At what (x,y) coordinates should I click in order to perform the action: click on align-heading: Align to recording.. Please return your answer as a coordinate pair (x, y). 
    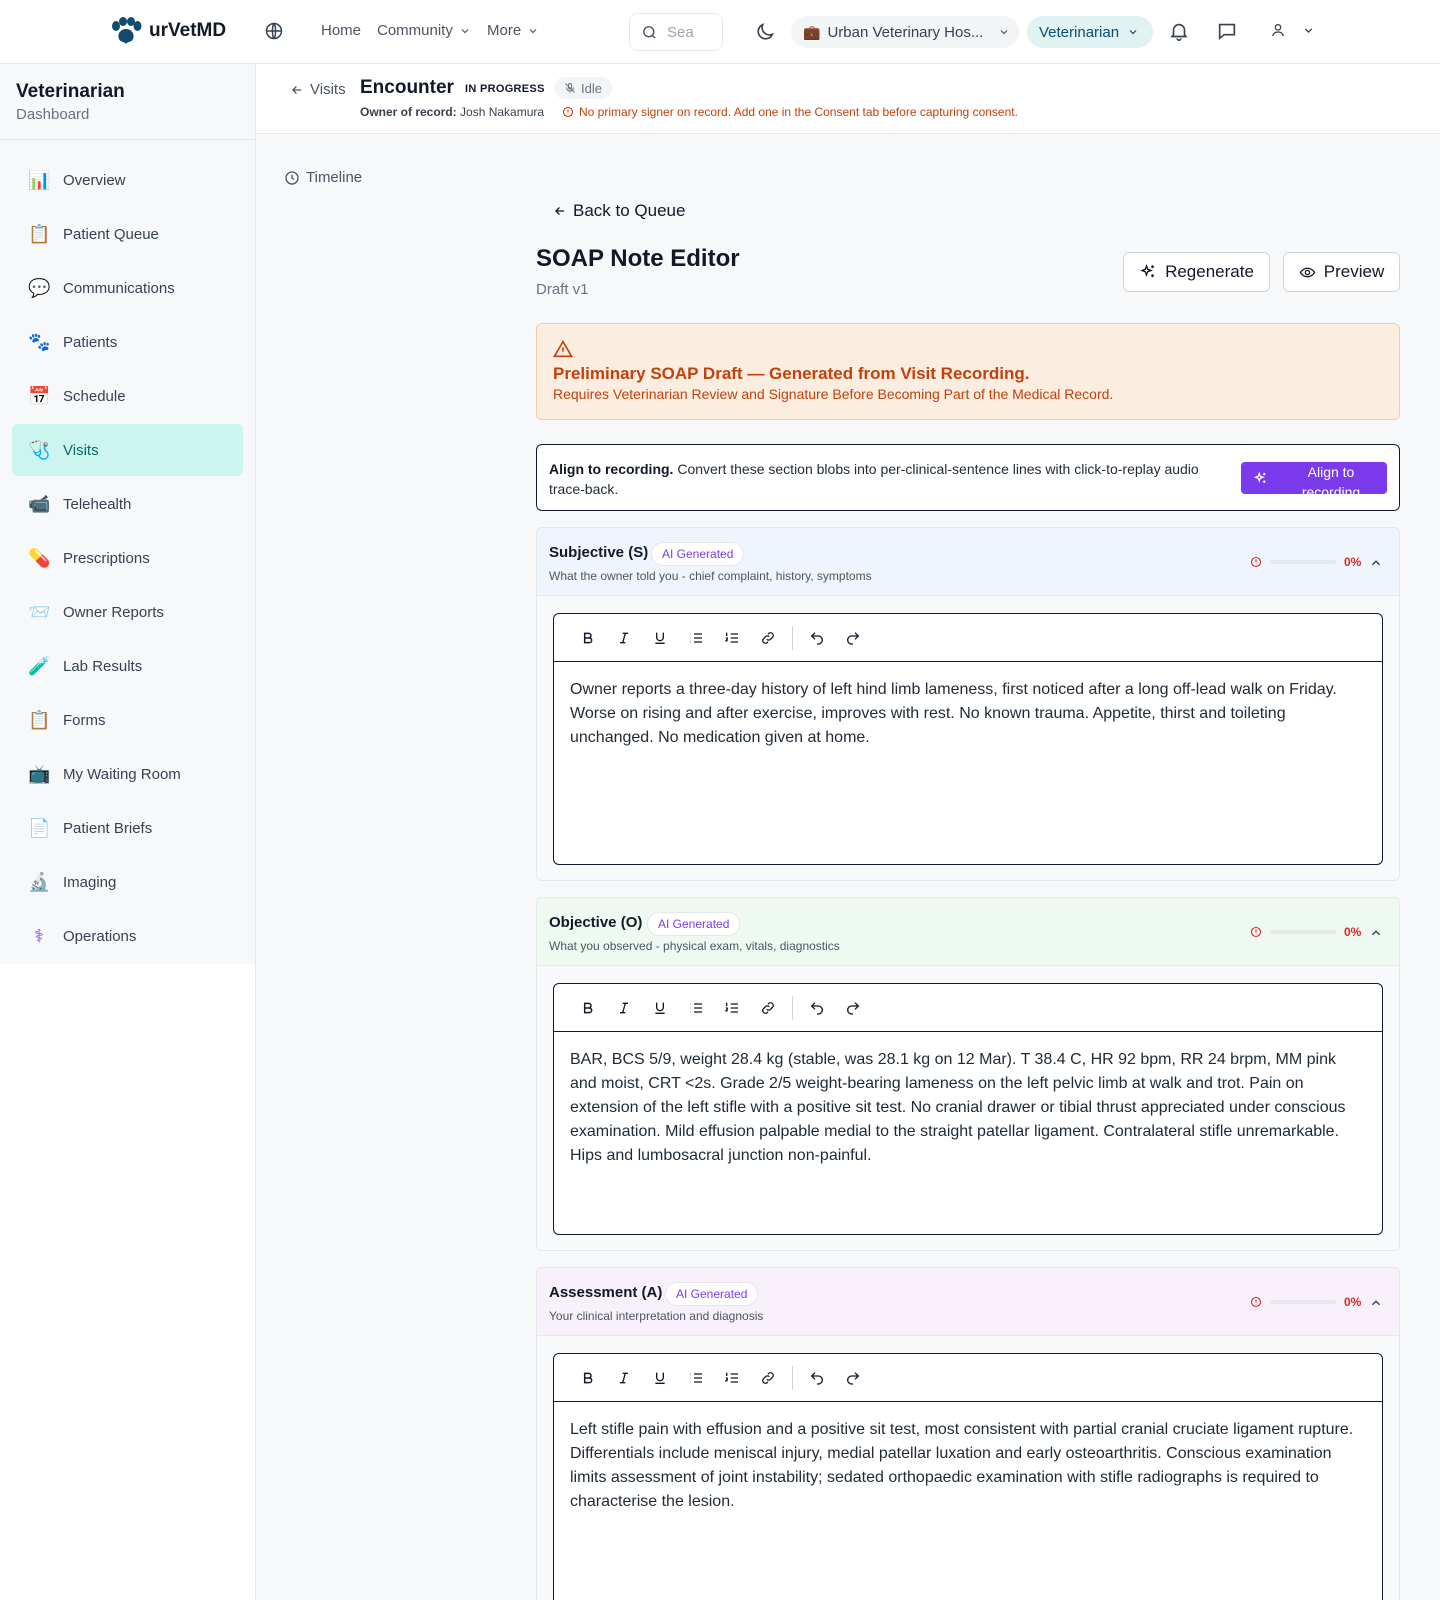
    Looking at the image, I should click on (611, 469).